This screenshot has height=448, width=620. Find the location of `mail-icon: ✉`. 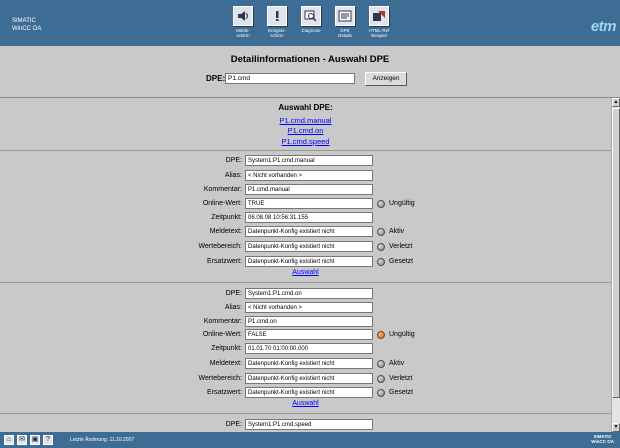

mail-icon: ✉ is located at coordinates (22, 440).